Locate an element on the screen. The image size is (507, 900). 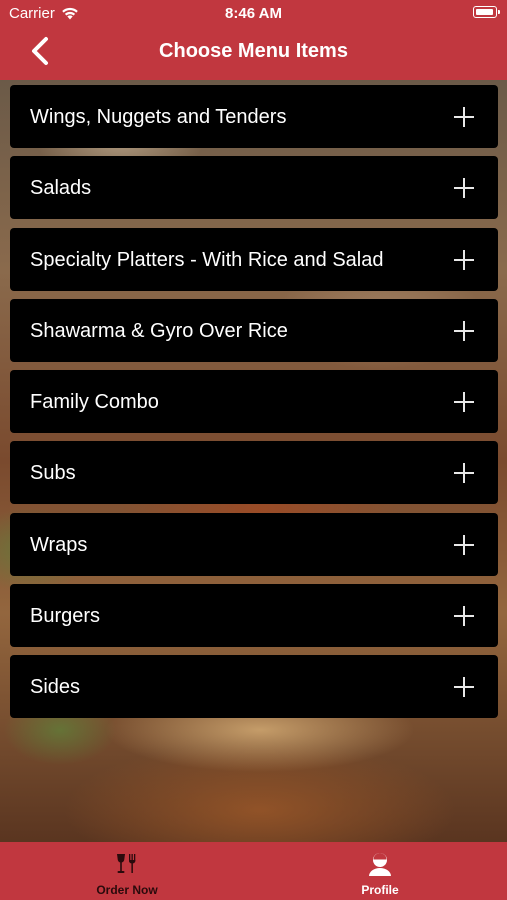
page-title: Choose Menu Items is located at coordinates (253, 51).